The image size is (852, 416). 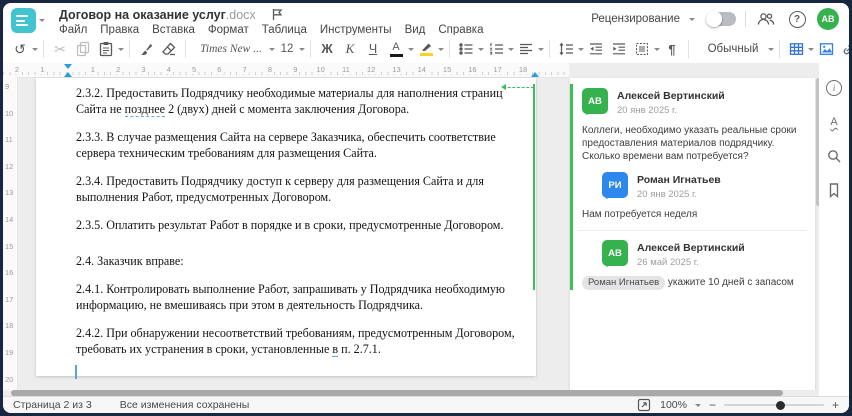 What do you see at coordinates (277, 16) in the screenshot?
I see `favorite-flag-icon` at bounding box center [277, 16].